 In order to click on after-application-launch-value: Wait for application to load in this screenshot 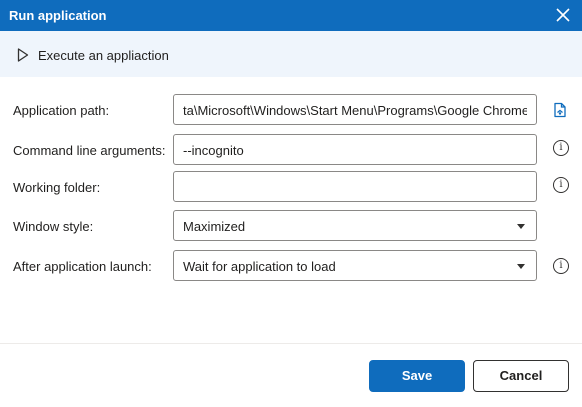, I will do `click(259, 266)`.